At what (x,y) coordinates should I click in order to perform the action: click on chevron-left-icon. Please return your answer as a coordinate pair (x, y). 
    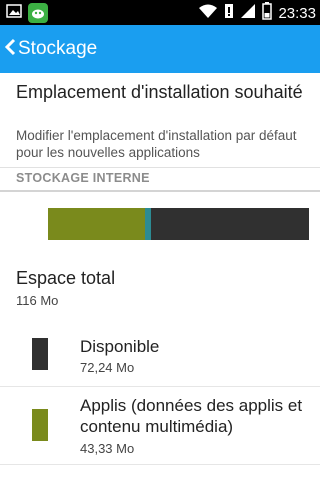
    Looking at the image, I should click on (10, 49).